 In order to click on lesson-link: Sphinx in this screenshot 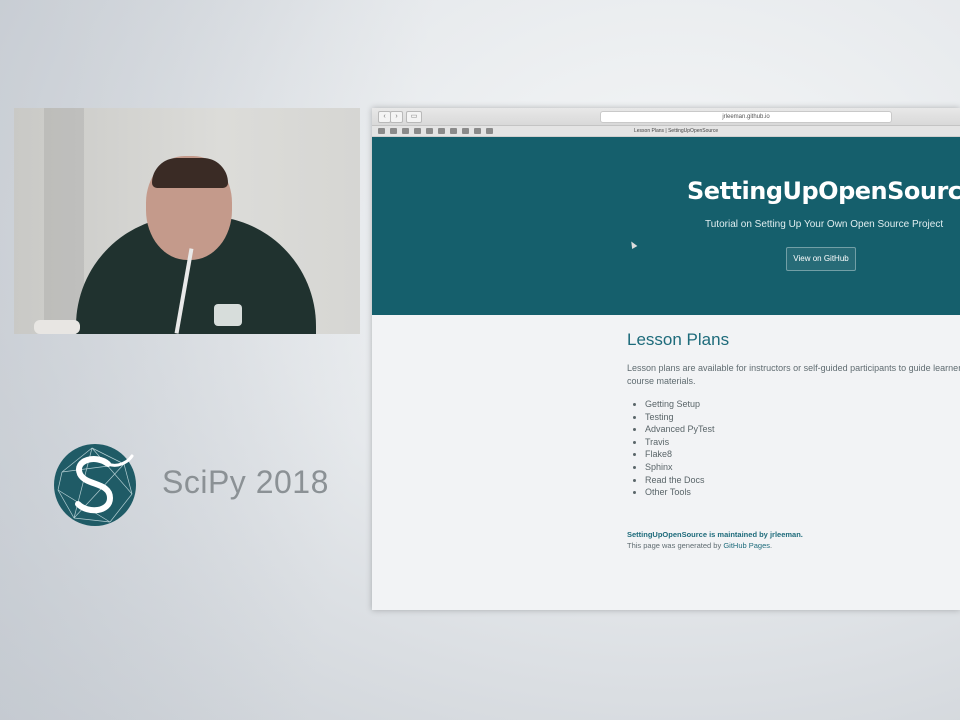, I will do `click(802, 467)`.